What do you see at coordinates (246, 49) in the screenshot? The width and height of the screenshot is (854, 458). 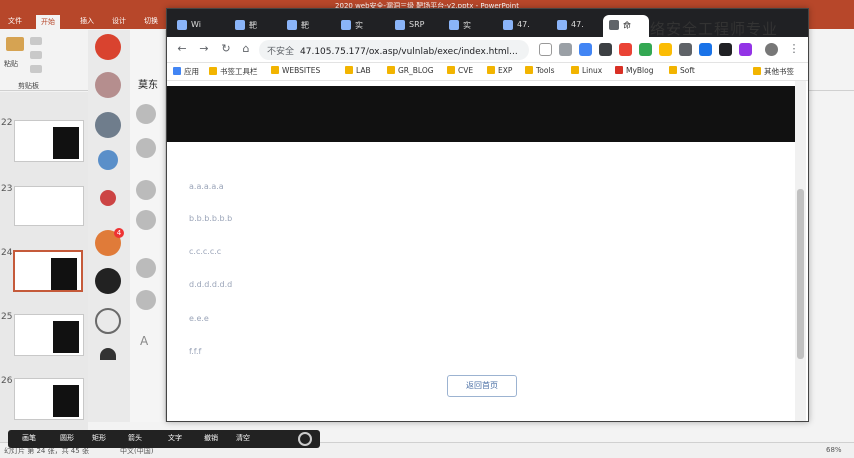 I see `home-icon: ⌂` at bounding box center [246, 49].